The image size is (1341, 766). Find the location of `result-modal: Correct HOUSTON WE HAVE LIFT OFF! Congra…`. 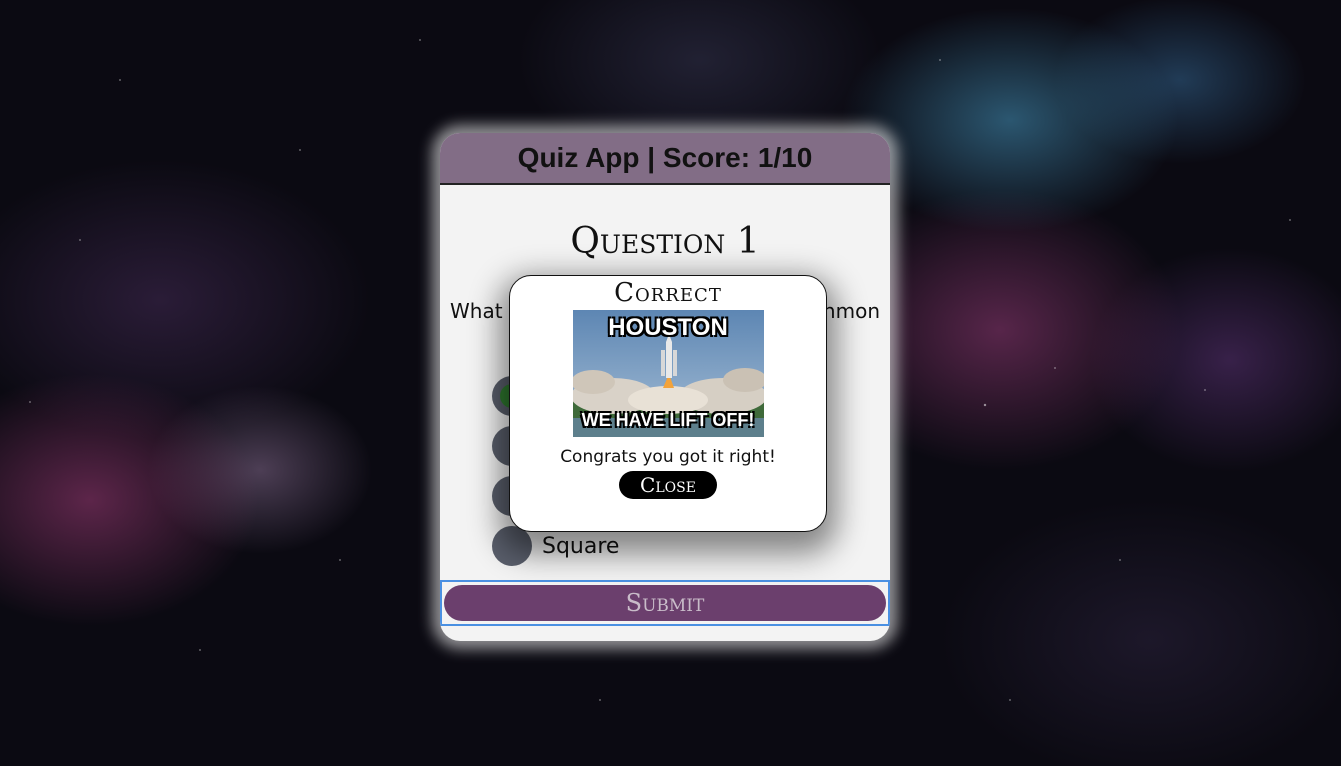

result-modal: Correct HOUSTON WE HAVE LIFT OFF! Congra… is located at coordinates (668, 403).